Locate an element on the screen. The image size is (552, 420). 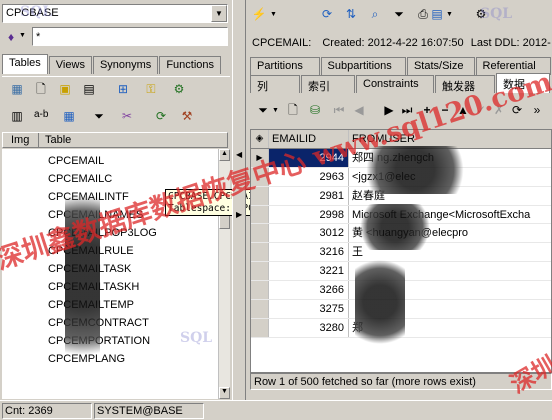
layout-icon: ▤ is located at coordinates (437, 14).